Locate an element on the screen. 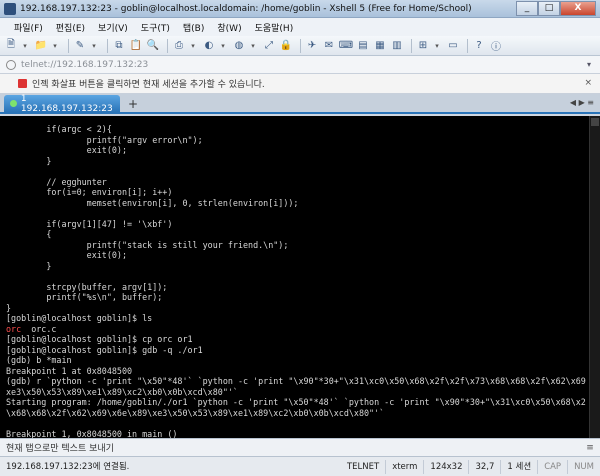 Image resolution: width=600 pixels, height=476 pixels. new-tab-icon: ⊞ is located at coordinates (423, 46).